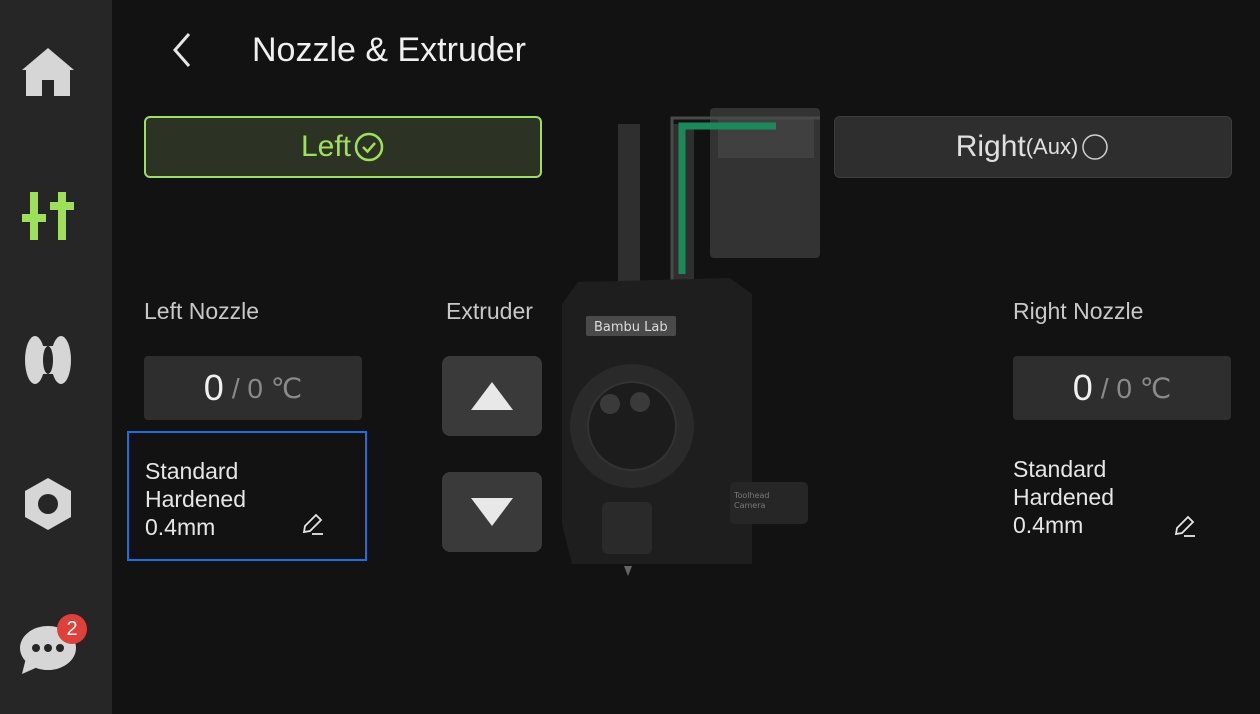  What do you see at coordinates (326, 146) in the screenshot?
I see `tab-left-label: Left` at bounding box center [326, 146].